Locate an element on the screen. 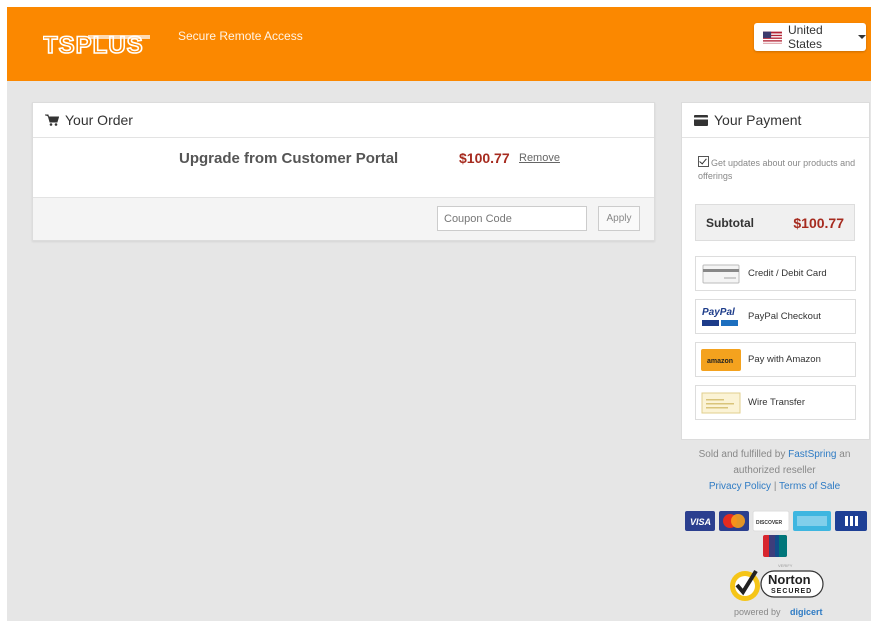 This screenshot has width=871, height=621. tagline: Secure Remote Access is located at coordinates (240, 36).